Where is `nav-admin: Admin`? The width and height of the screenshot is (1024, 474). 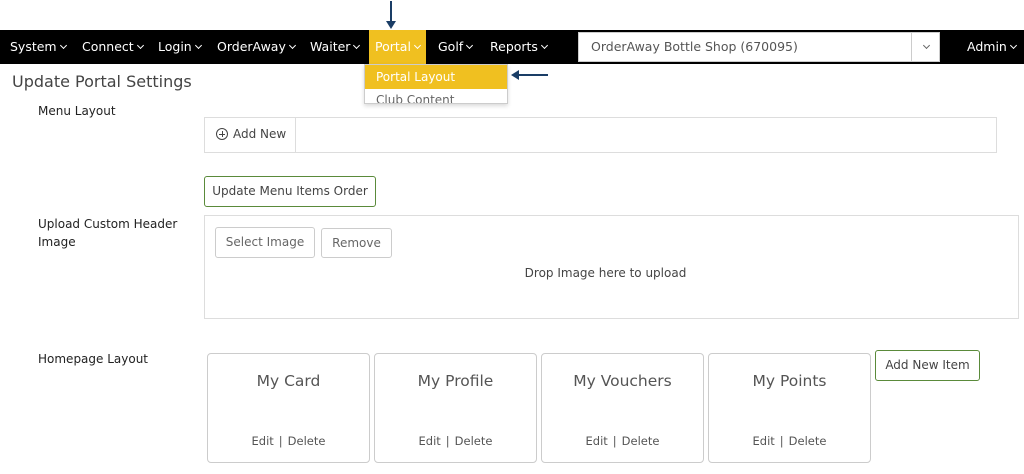
nav-admin: Admin is located at coordinates (992, 47).